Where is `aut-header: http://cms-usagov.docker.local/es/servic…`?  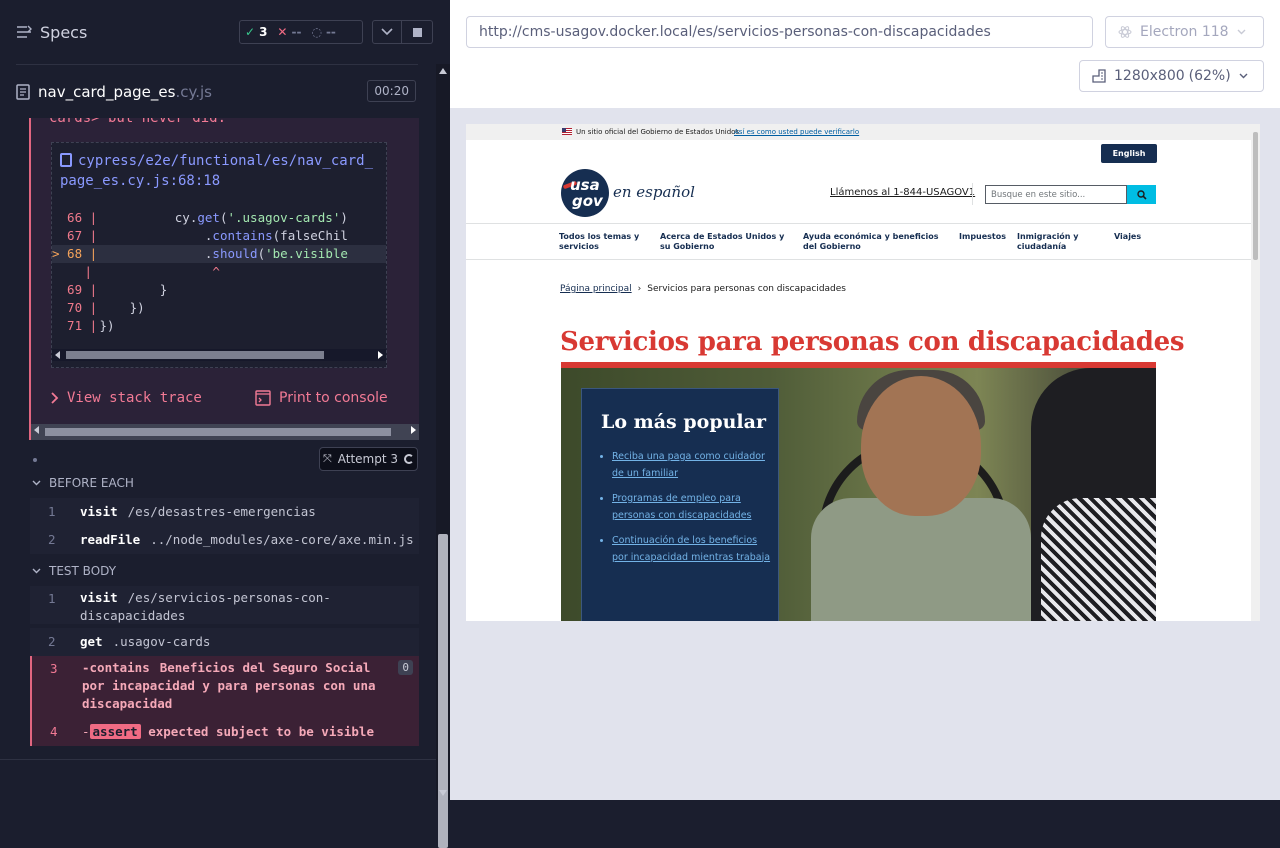
aut-header: http://cms-usagov.docker.local/es/servic… is located at coordinates (865, 54).